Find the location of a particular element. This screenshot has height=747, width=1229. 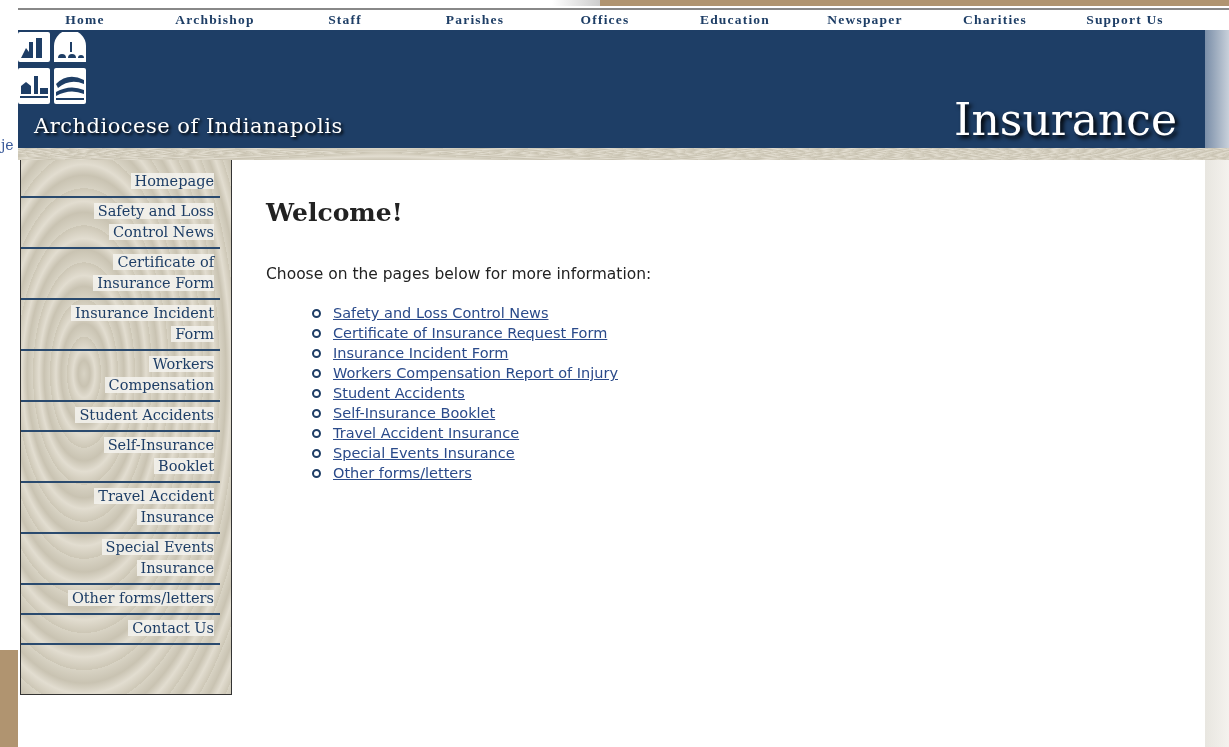

content-link: Insurance Incident Form is located at coordinates (421, 353).